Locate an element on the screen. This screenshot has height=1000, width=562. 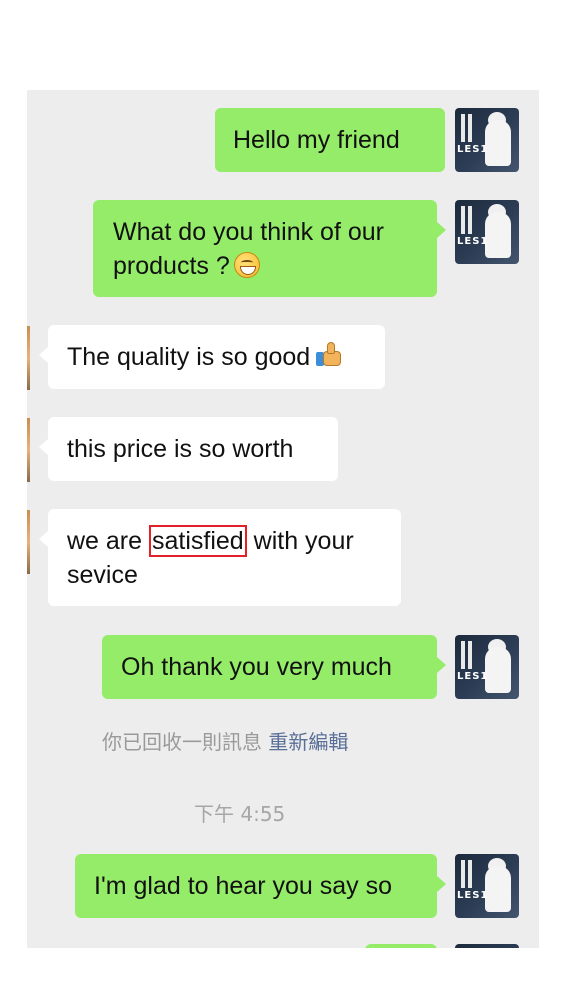
incoming-message: we are satisfied with your sevice is located at coordinates (220, 557).